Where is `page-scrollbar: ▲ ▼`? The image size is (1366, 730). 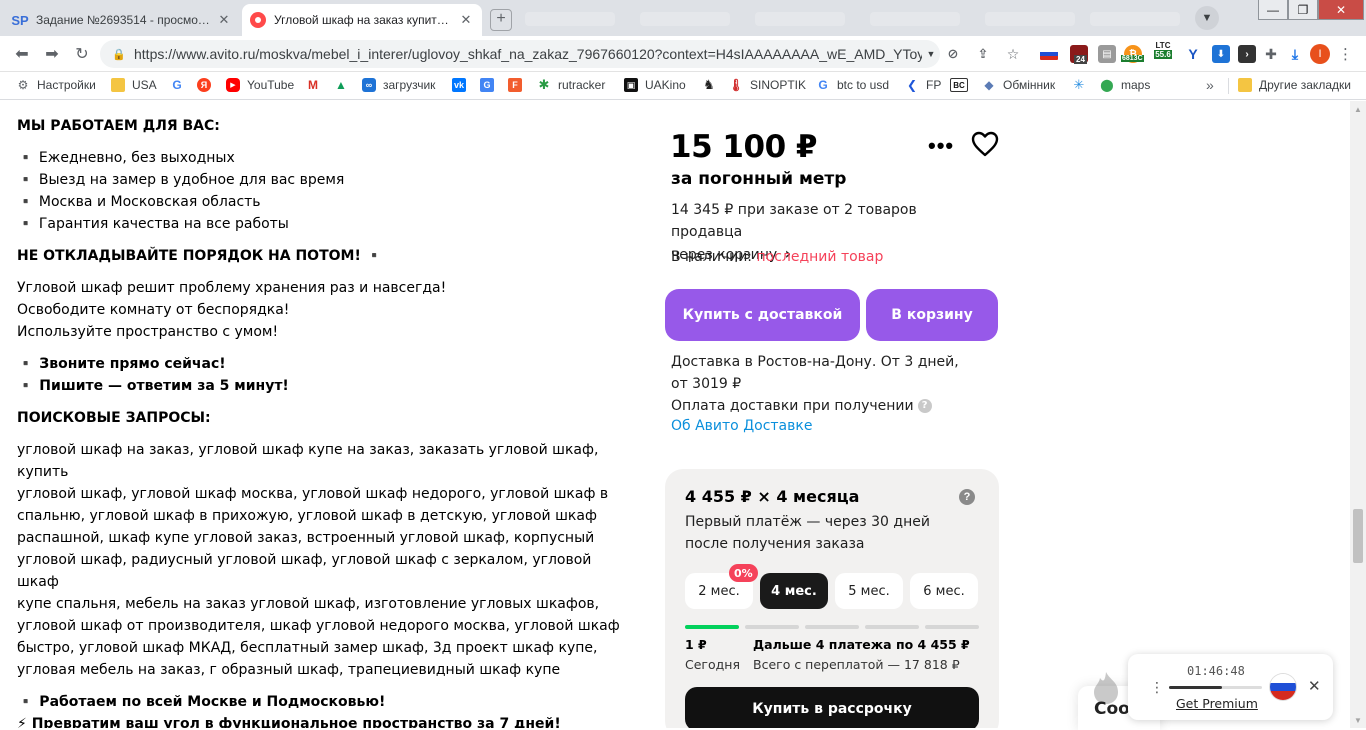
page-scrollbar: ▲ ▼ is located at coordinates (1358, 414).